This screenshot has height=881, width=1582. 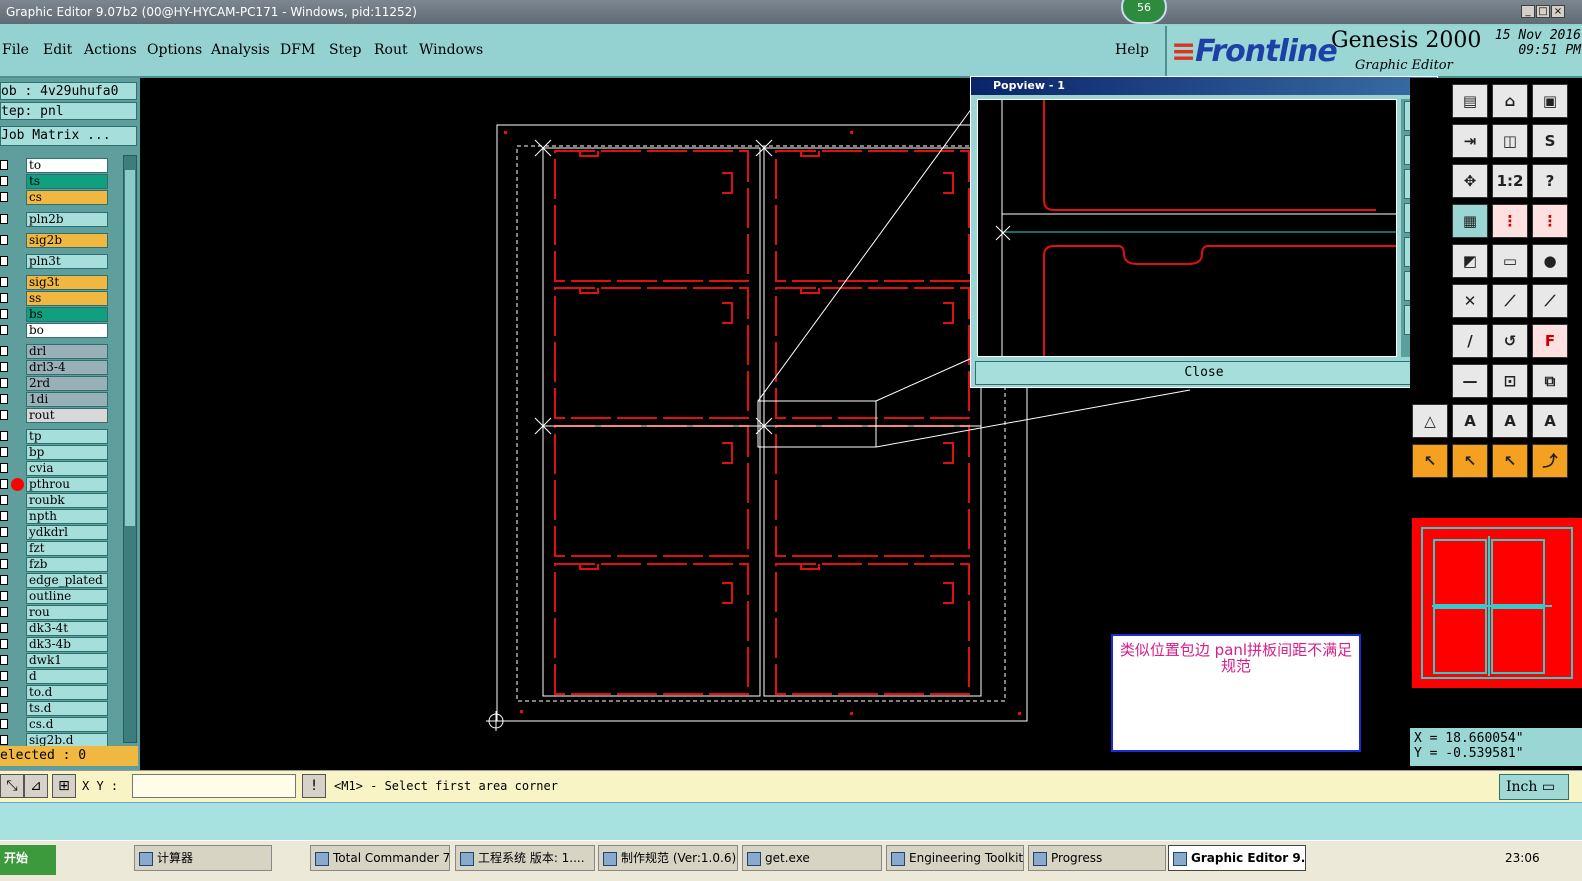 What do you see at coordinates (174, 50) in the screenshot?
I see `menu-options: Options` at bounding box center [174, 50].